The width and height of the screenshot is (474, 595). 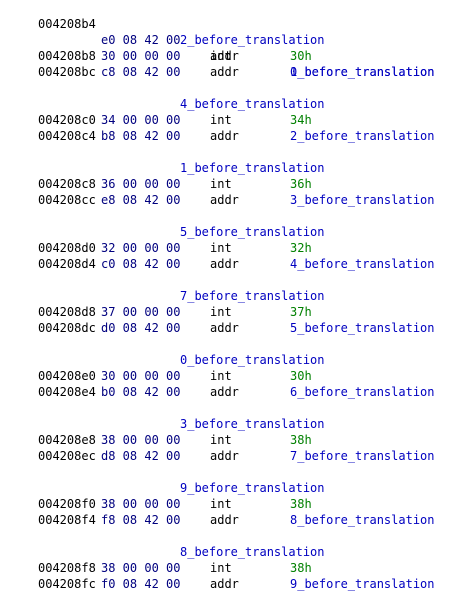 What do you see at coordinates (362, 328) in the screenshot?
I see `row-operand-reference: 5_before_translation` at bounding box center [362, 328].